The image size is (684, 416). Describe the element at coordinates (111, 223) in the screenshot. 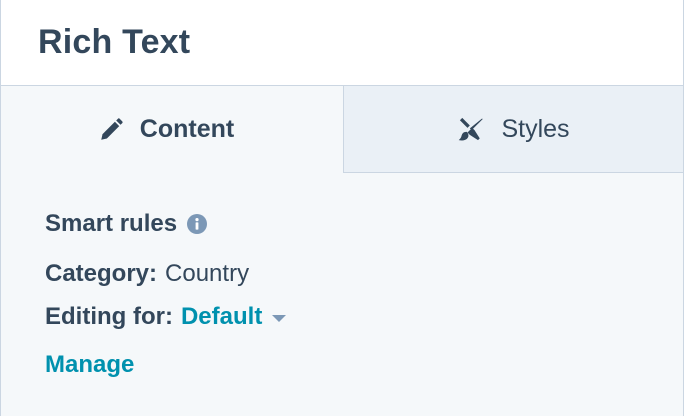

I see `smart-rules-label: Smart rules` at that location.